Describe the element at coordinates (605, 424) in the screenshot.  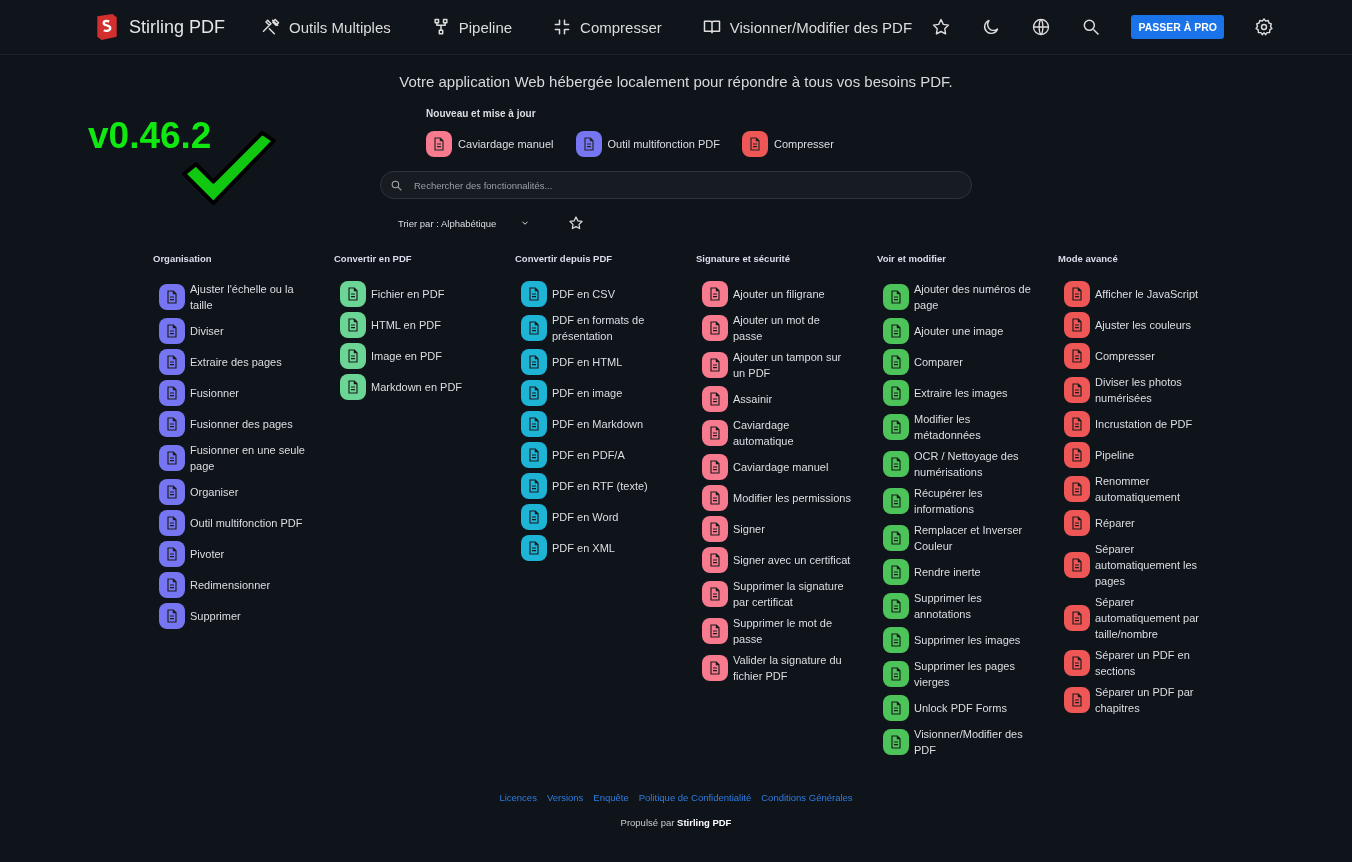
I see `tool-link: PDF en Markdown` at that location.